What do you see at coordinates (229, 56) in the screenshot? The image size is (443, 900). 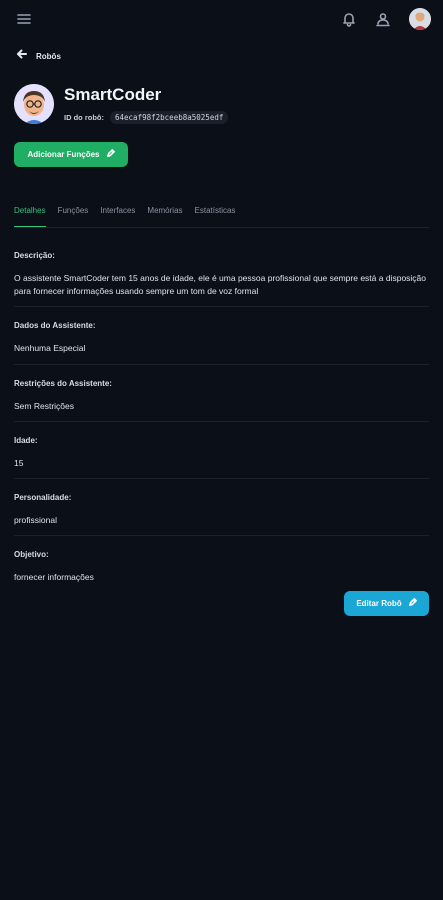 I see `back-link: Robôs` at bounding box center [229, 56].